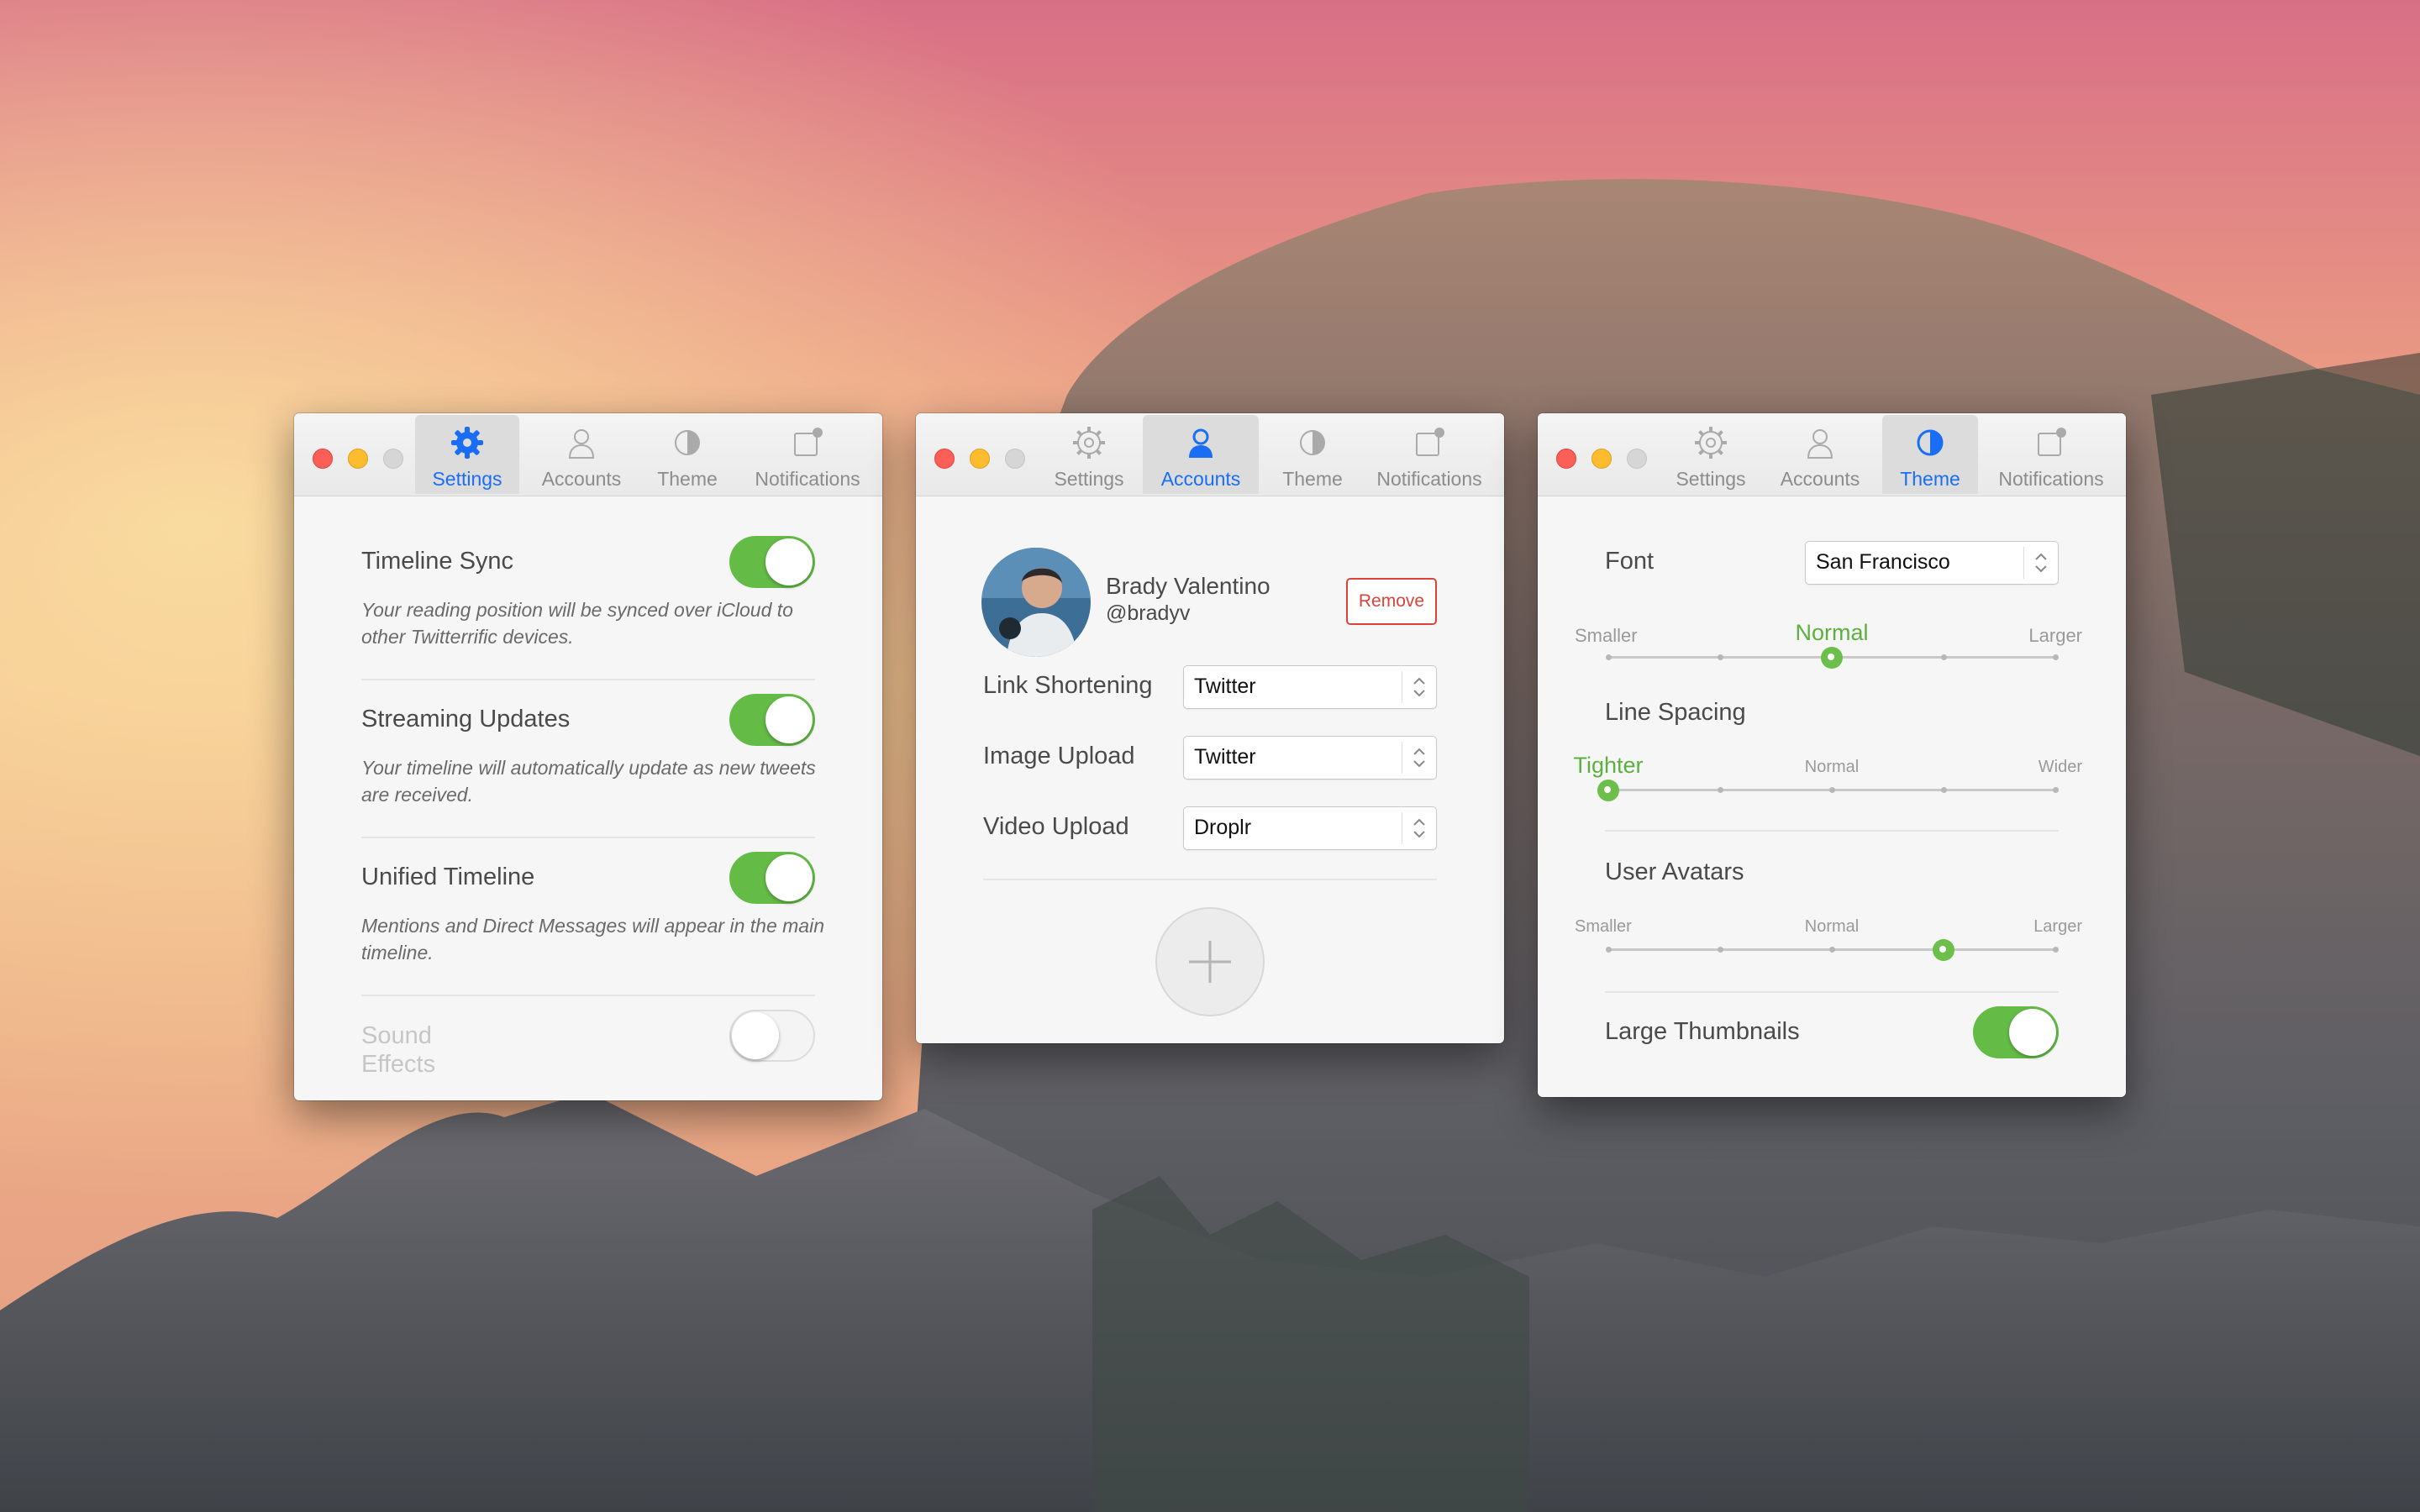 This screenshot has height=1512, width=2420. What do you see at coordinates (1703, 1031) in the screenshot?
I see `large-thumbnails-label: Large Thumbnails` at bounding box center [1703, 1031].